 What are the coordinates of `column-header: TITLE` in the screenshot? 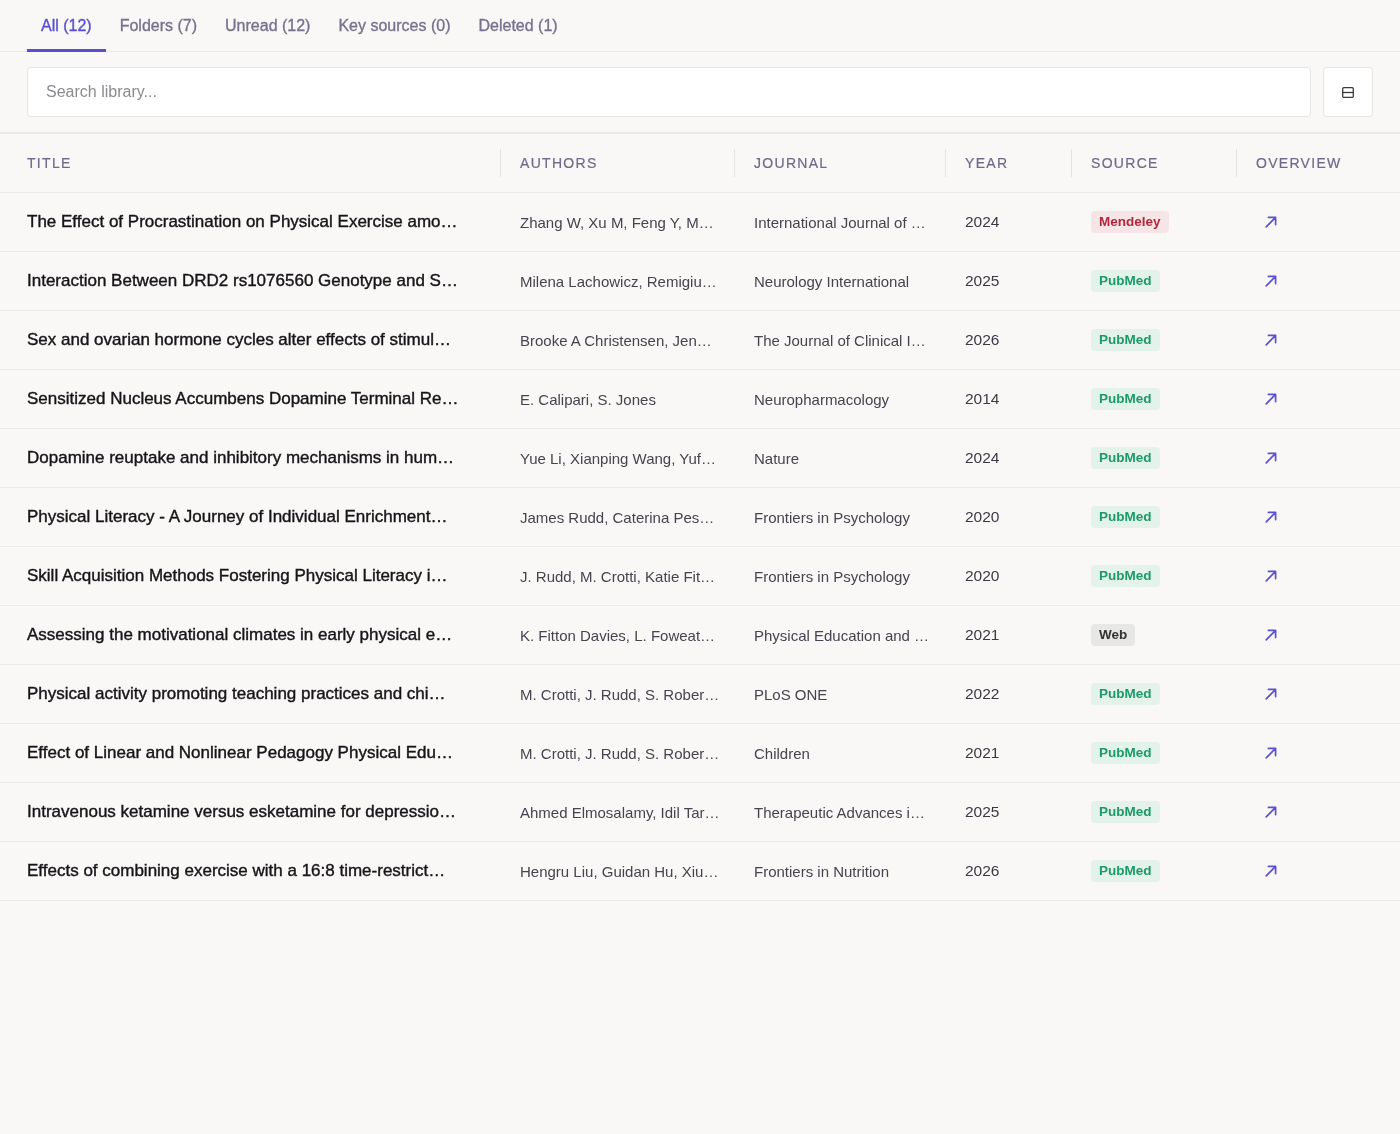 It's located at (49, 163).